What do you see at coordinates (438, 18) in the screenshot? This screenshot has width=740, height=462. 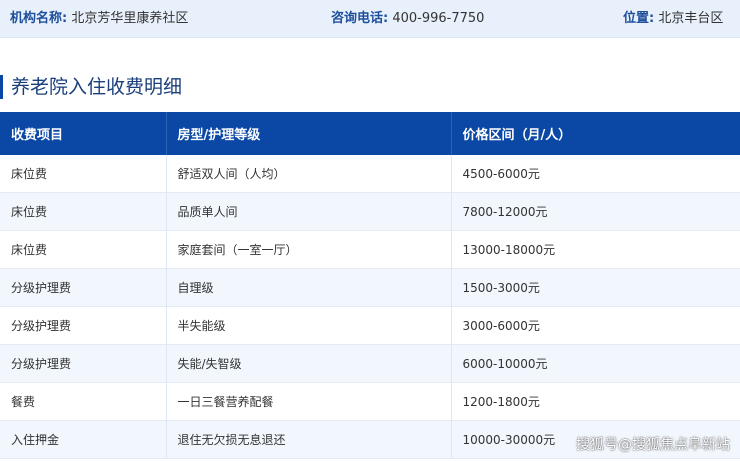 I see `consult-phone-value: 400-996-7750` at bounding box center [438, 18].